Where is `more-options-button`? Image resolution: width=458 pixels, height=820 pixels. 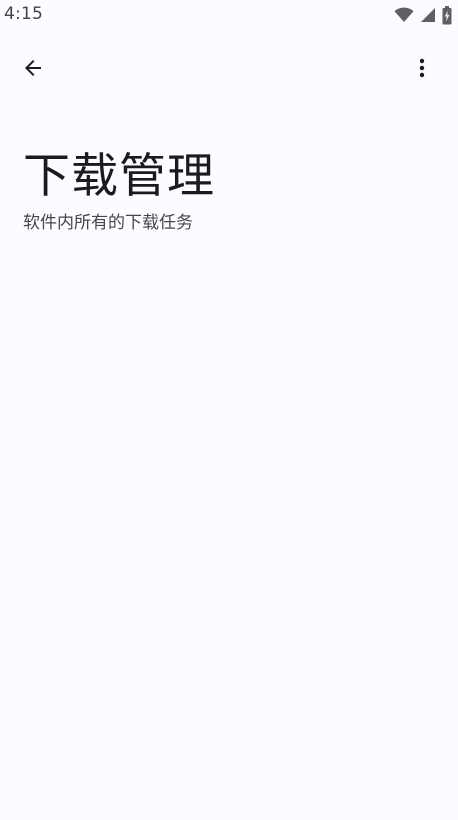
more-options-button is located at coordinates (422, 70).